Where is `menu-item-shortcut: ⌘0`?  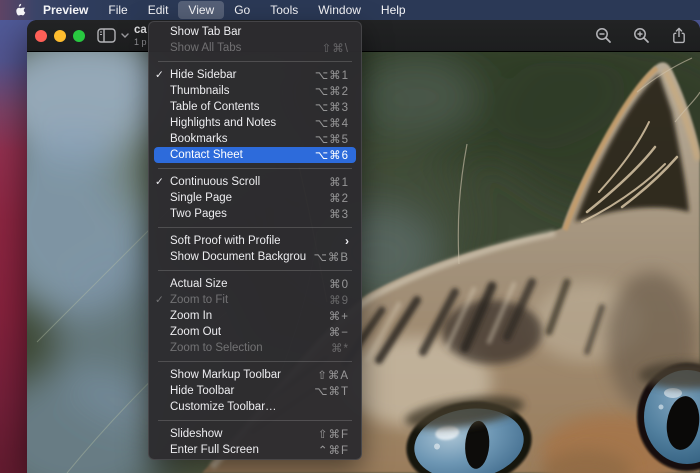
menu-item-shortcut: ⌘0 is located at coordinates (339, 285).